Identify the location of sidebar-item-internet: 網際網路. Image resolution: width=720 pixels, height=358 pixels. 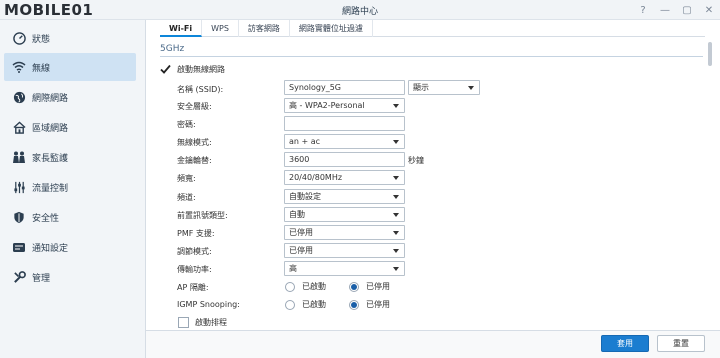
(70, 97).